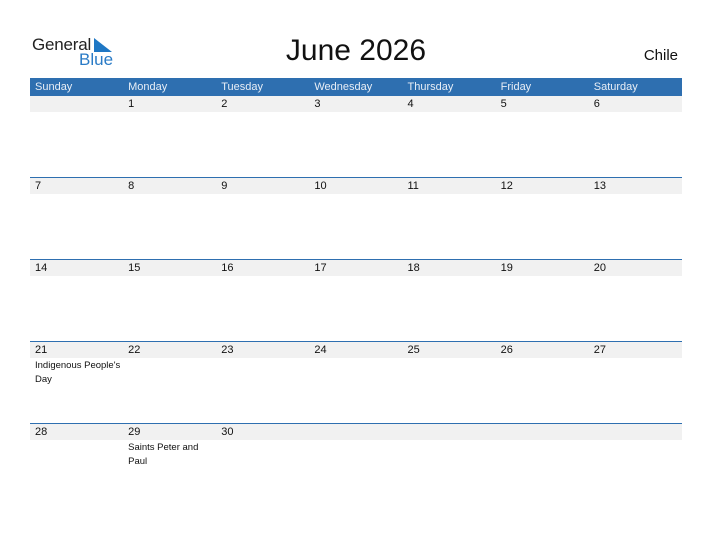 Image resolution: width=712 pixels, height=550 pixels. I want to click on weekday-saturday: Saturday, so click(615, 87).